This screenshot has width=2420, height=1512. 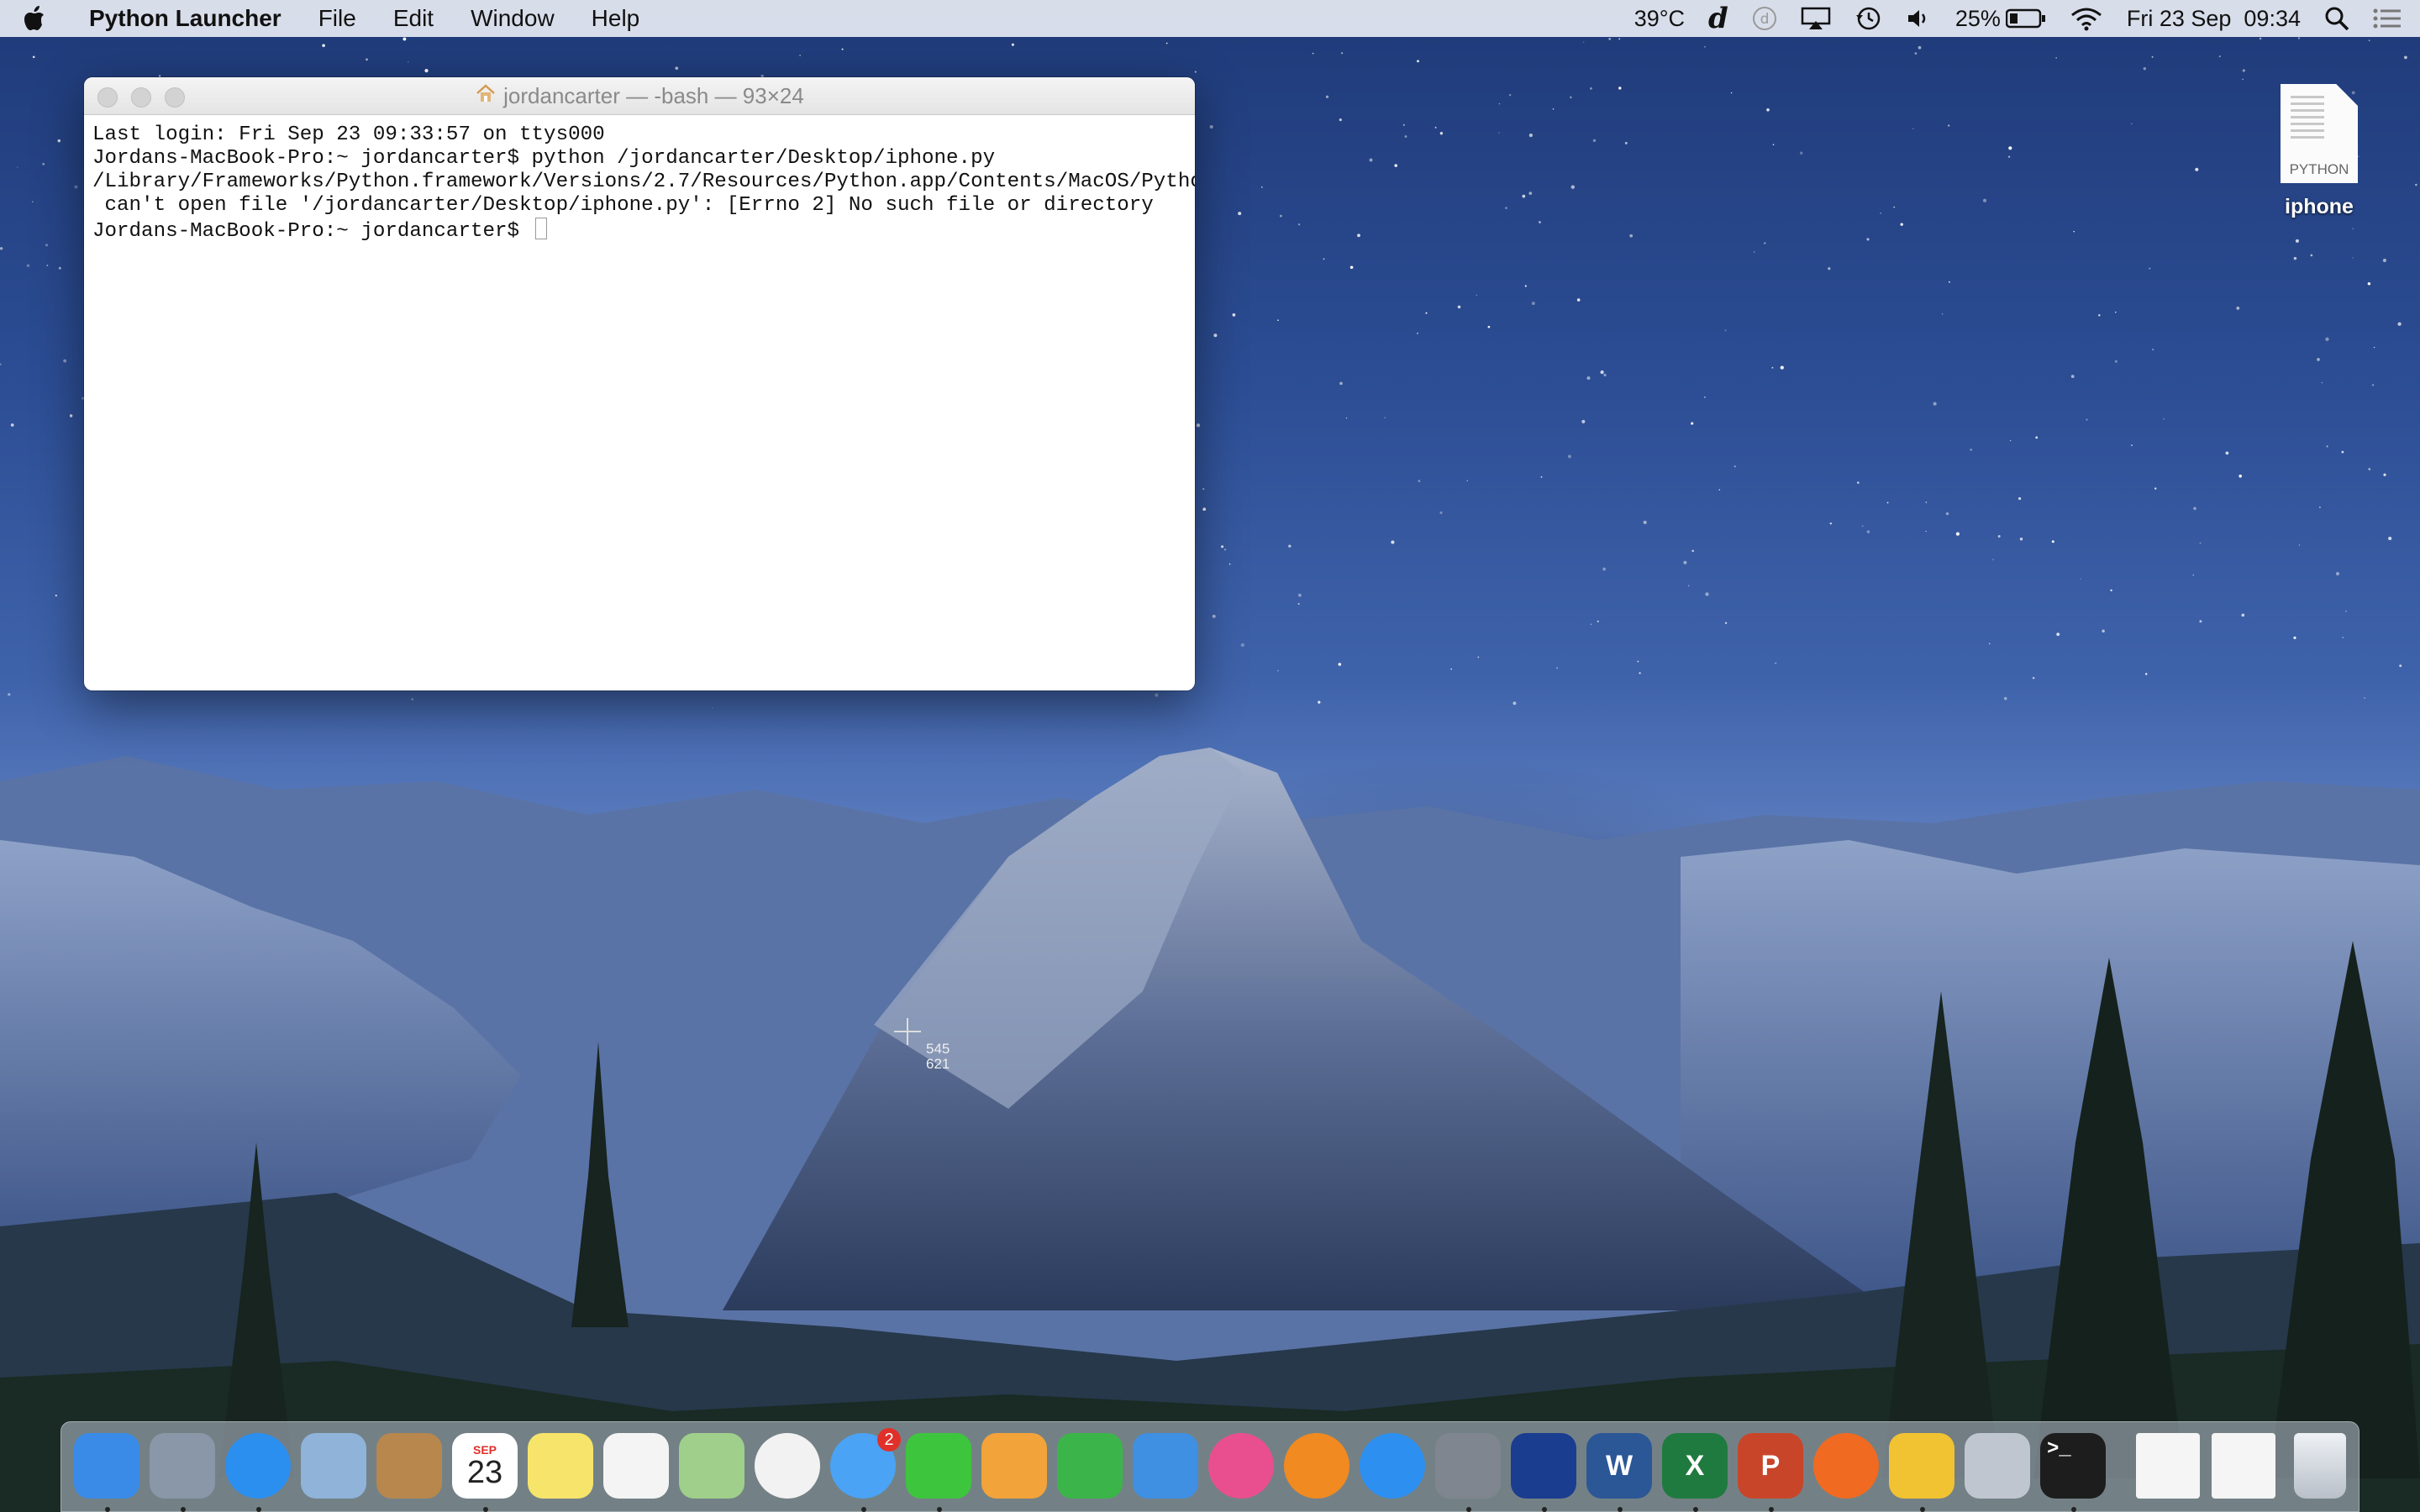 I want to click on rocket-icon, so click(x=182, y=1466).